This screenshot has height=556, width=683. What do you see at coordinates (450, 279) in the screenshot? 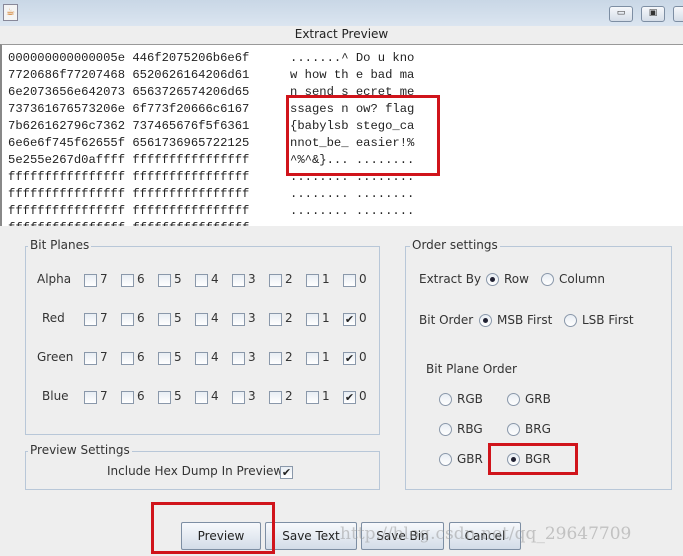
I see `extract-by-label: Extract By` at bounding box center [450, 279].